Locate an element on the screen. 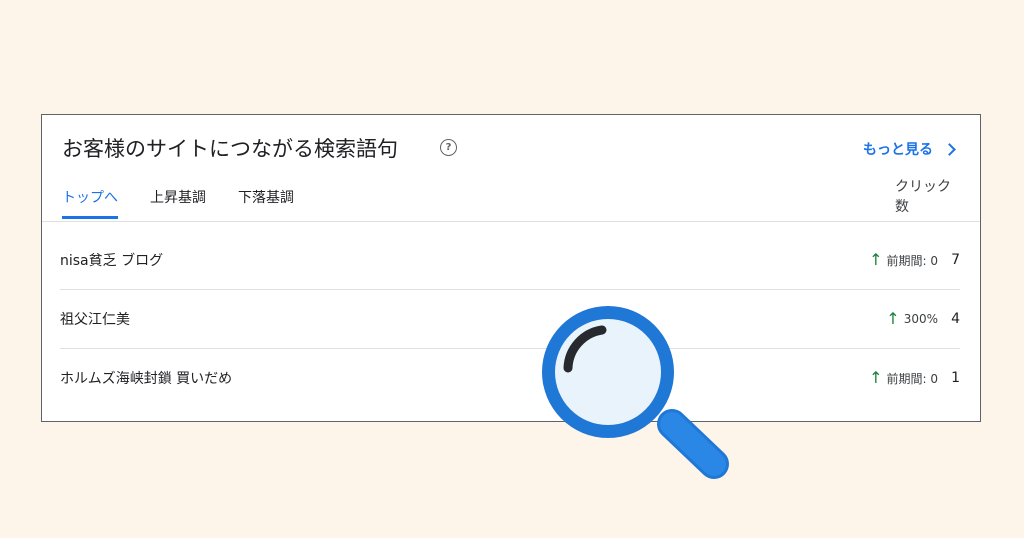 The height and width of the screenshot is (538, 1024). table-row: nisa貧乏 ブログ ↑ 前期間: 0 7 is located at coordinates (510, 260).